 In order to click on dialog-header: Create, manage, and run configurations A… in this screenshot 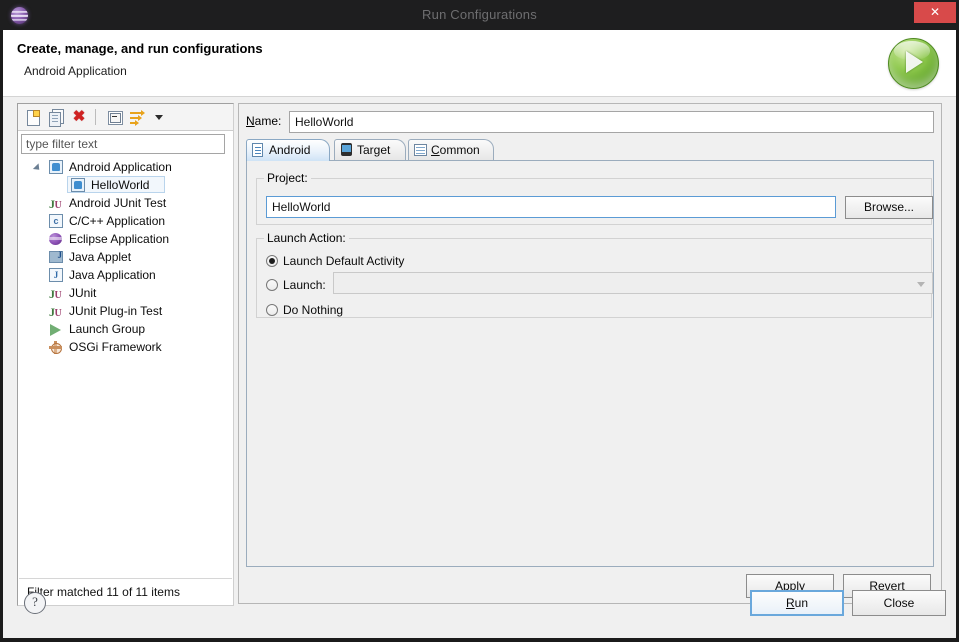, I will do `click(479, 63)`.